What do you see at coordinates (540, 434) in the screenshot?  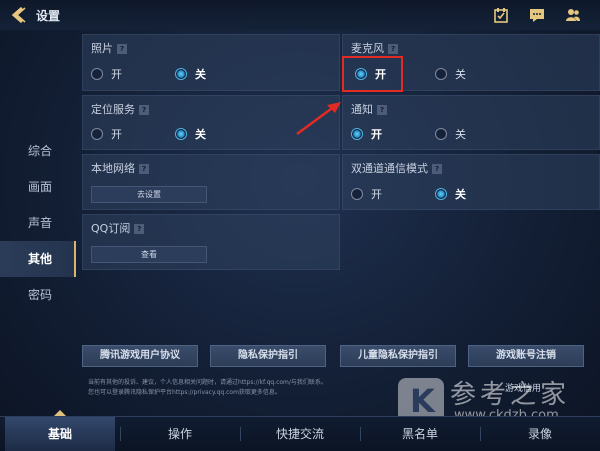 I see `tab-replay: 录像` at bounding box center [540, 434].